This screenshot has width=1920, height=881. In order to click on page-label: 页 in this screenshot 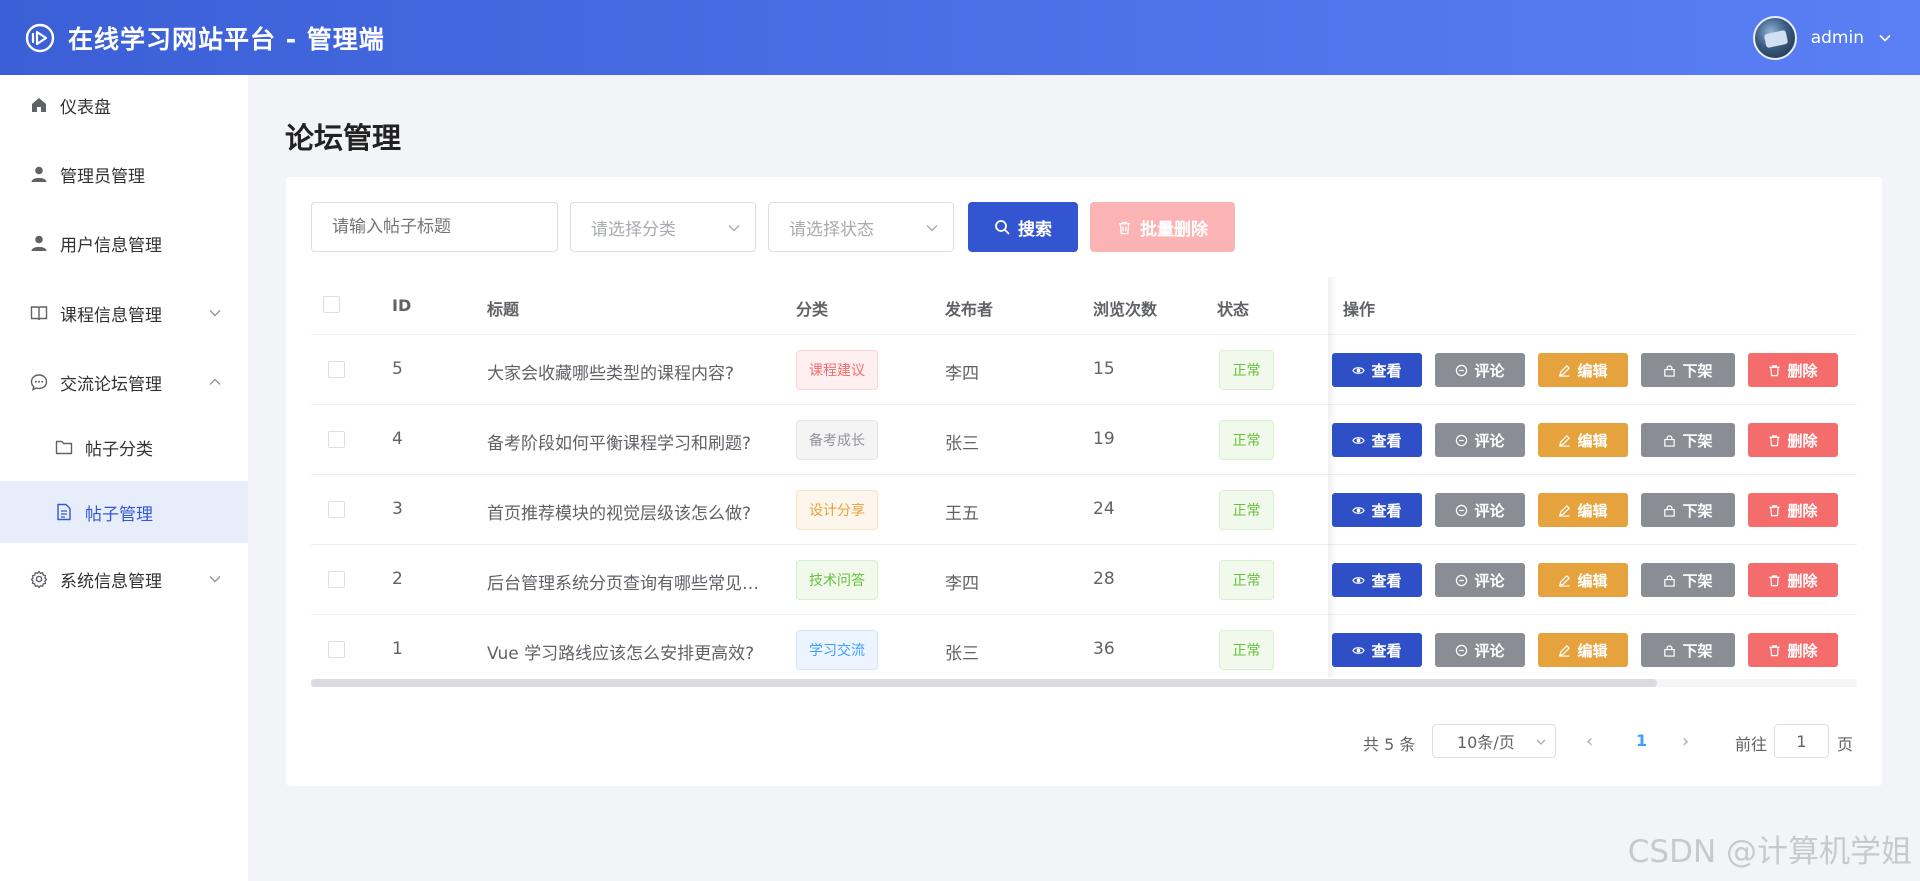, I will do `click(1845, 744)`.